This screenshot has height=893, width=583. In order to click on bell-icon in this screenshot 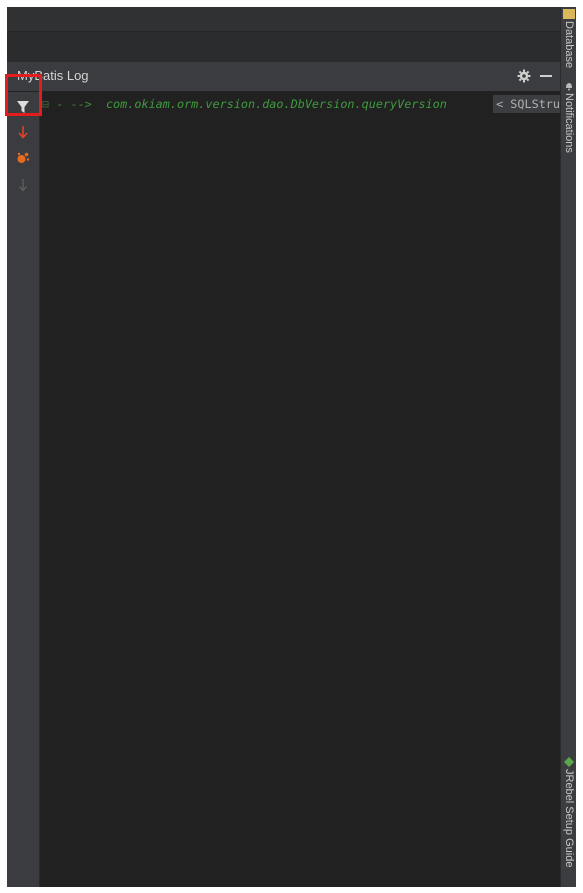, I will do `click(569, 86)`.